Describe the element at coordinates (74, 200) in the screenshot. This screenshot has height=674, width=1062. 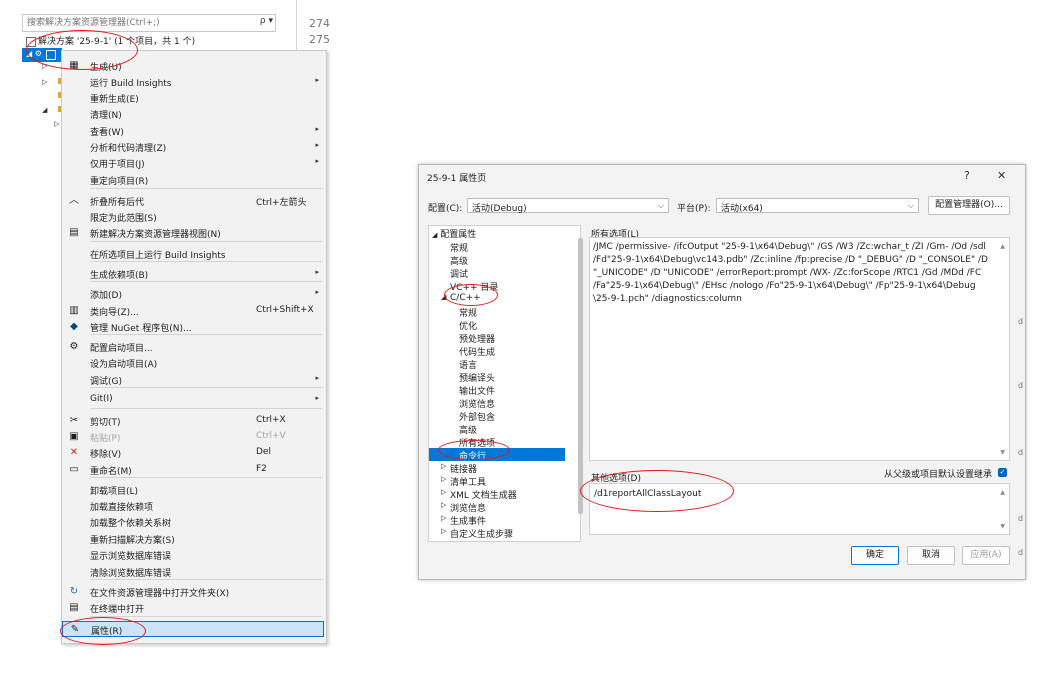
I see `collapse-icon: ︿` at that location.